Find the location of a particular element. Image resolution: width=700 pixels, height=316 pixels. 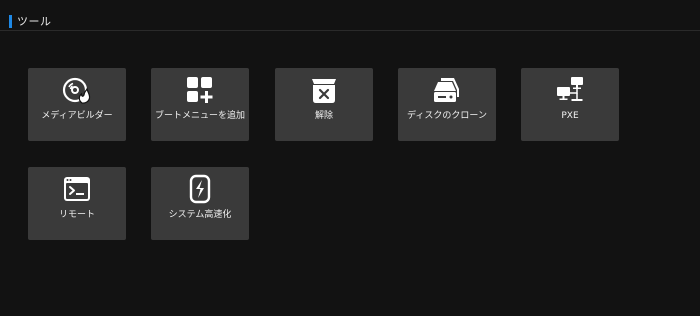

add-grid-icon is located at coordinates (200, 90).